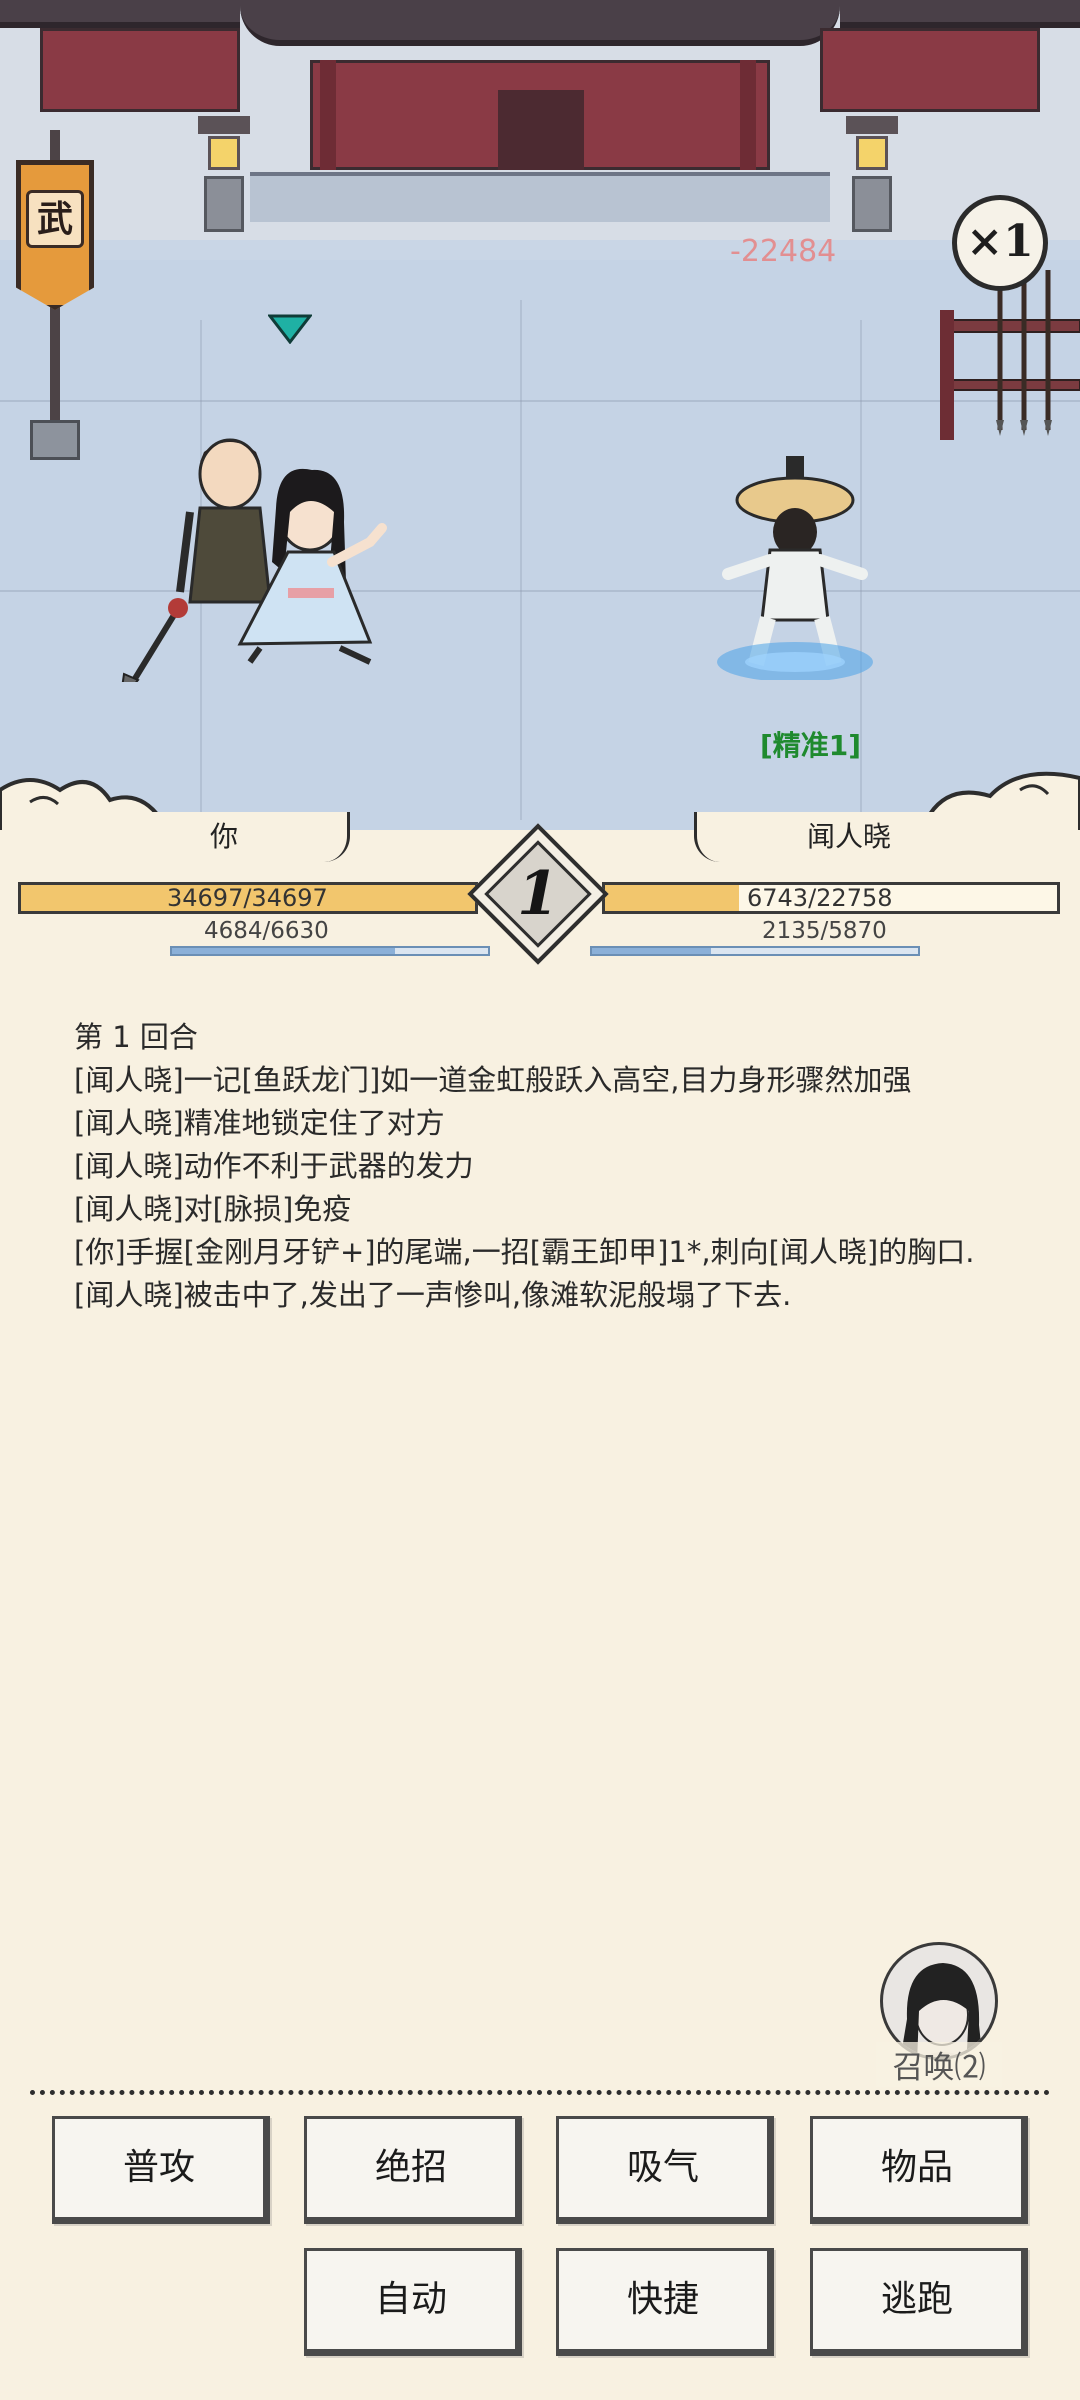  What do you see at coordinates (213, 1209) in the screenshot?
I see `log-line: [闻人晓]对[脉损]免疫` at bounding box center [213, 1209].